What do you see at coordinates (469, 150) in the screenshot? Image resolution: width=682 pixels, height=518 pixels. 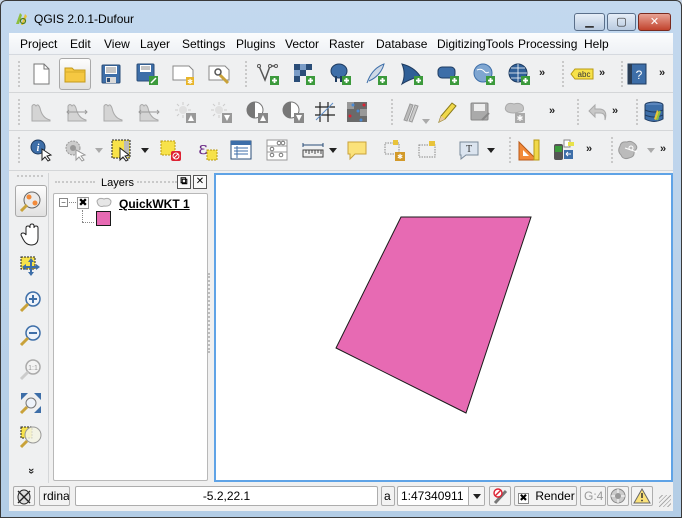 I see `text-annotation-tool-button: T` at bounding box center [469, 150].